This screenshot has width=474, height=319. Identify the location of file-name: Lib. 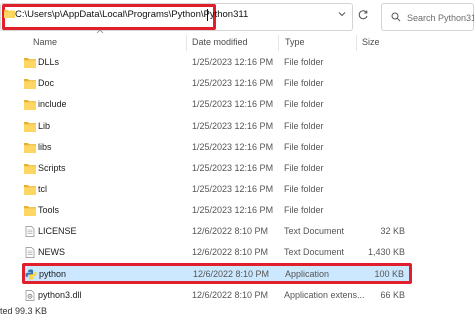
(44, 126).